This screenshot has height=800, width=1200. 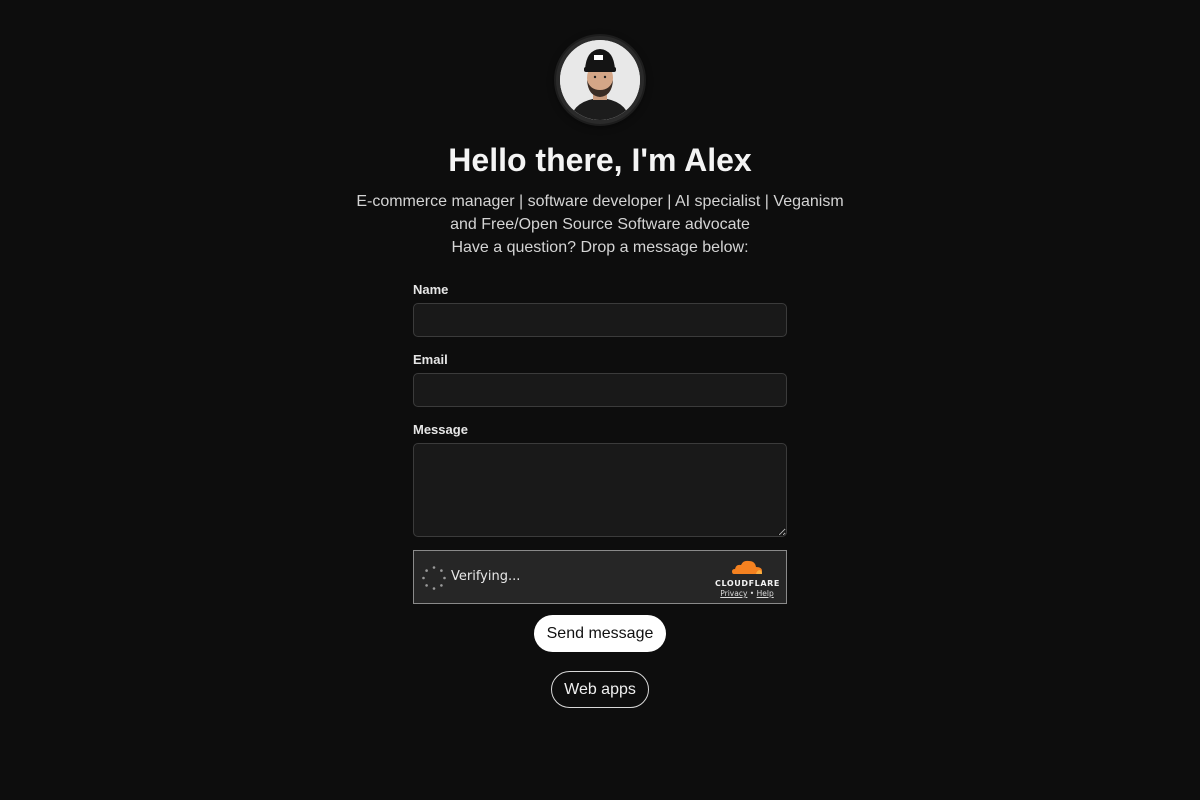 I want to click on captcha-links: Privacy • Help, so click(x=747, y=594).